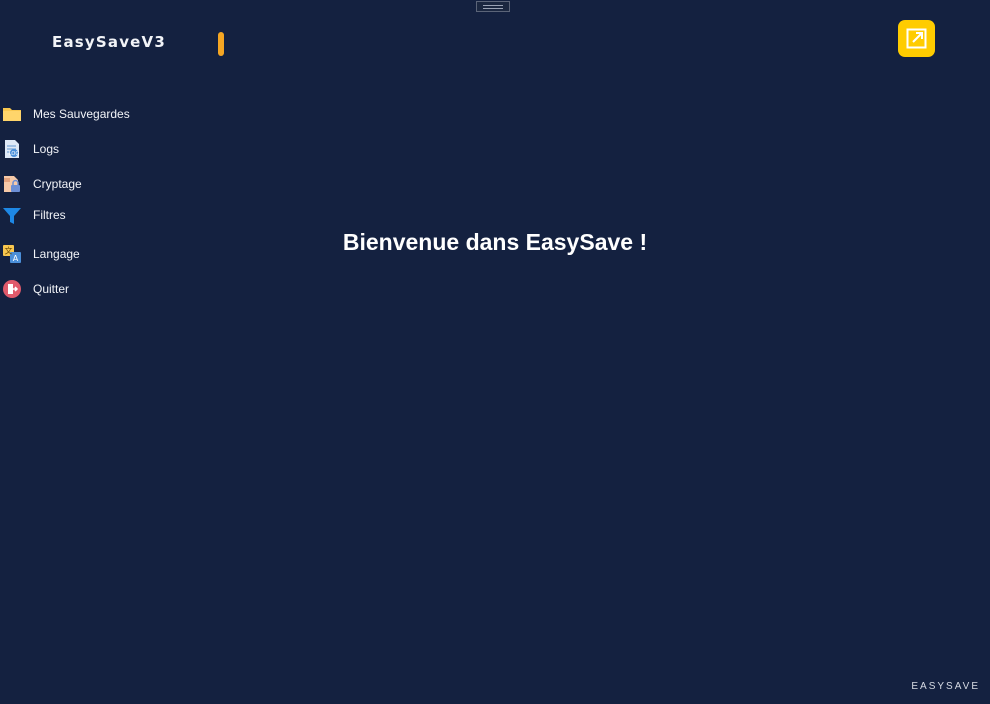 Image resolution: width=990 pixels, height=704 pixels. I want to click on window-drag-handle, so click(493, 6).